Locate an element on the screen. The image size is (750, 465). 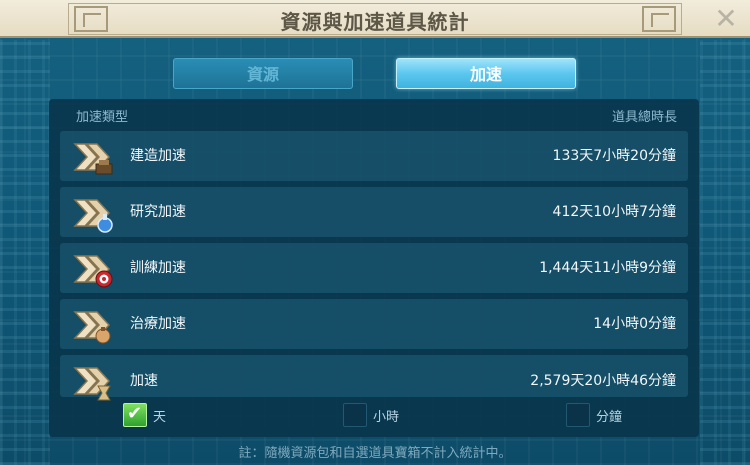
column-header-type: 加速類型 is located at coordinates (102, 117).